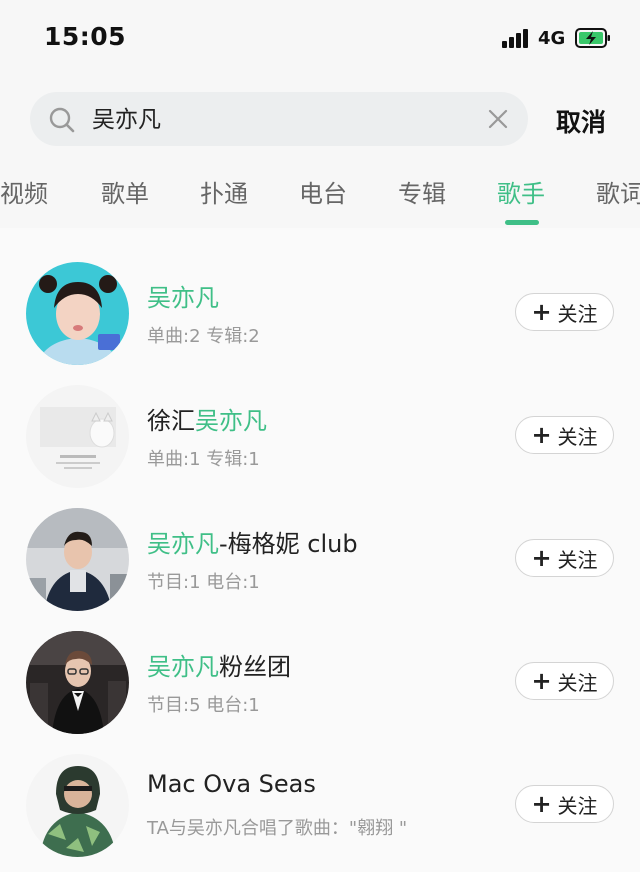 Image resolution: width=640 pixels, height=872 pixels. Describe the element at coordinates (320, 810) in the screenshot. I see `list-item: Mac Ova Seas TA与吴亦凡合唱了歌曲："翱翔 " + 关注` at that location.